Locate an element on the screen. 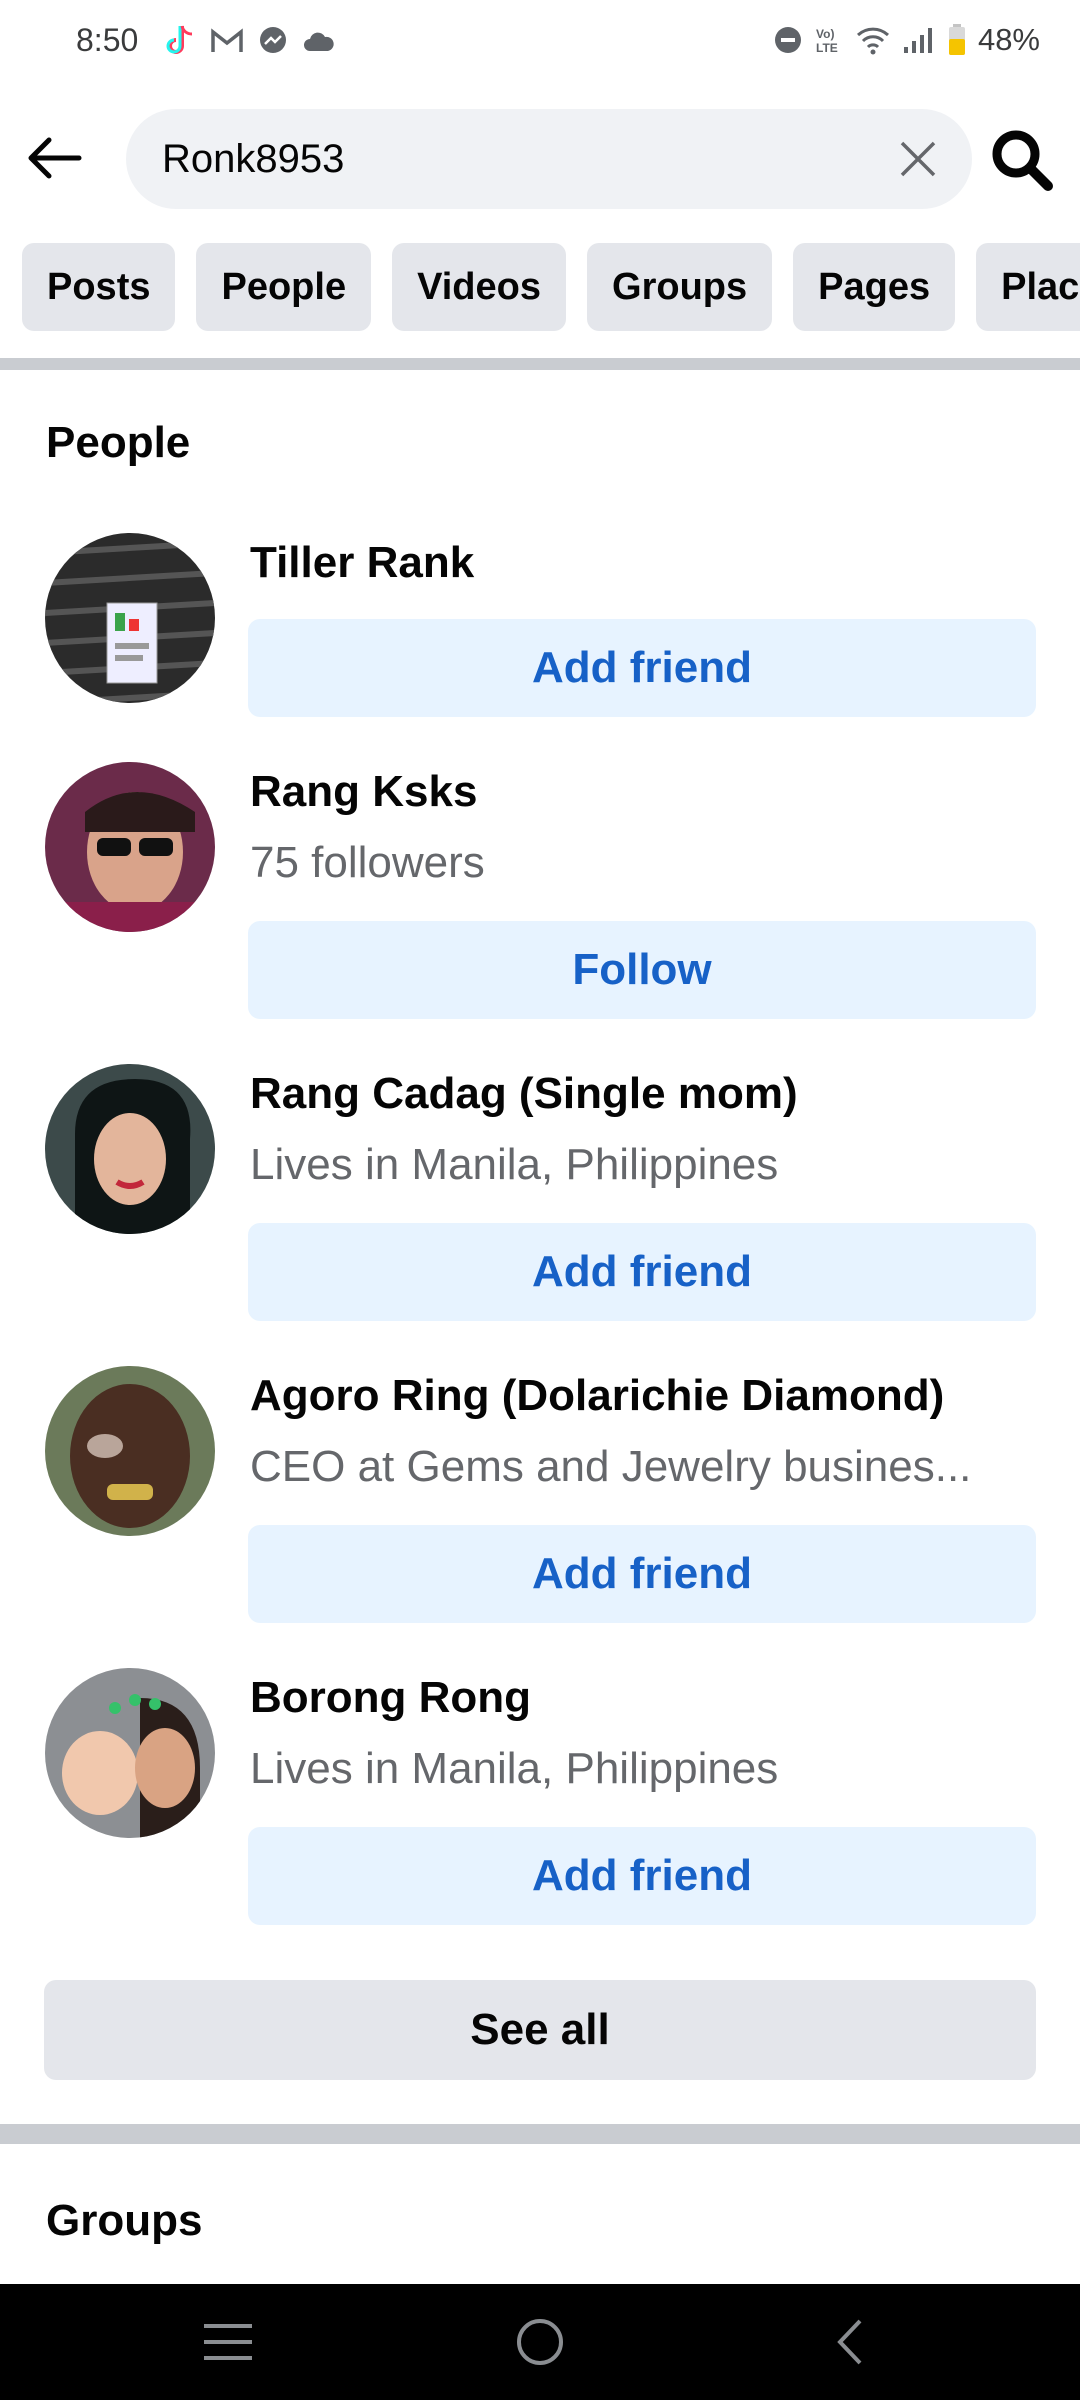  filter-people: People is located at coordinates (284, 287).